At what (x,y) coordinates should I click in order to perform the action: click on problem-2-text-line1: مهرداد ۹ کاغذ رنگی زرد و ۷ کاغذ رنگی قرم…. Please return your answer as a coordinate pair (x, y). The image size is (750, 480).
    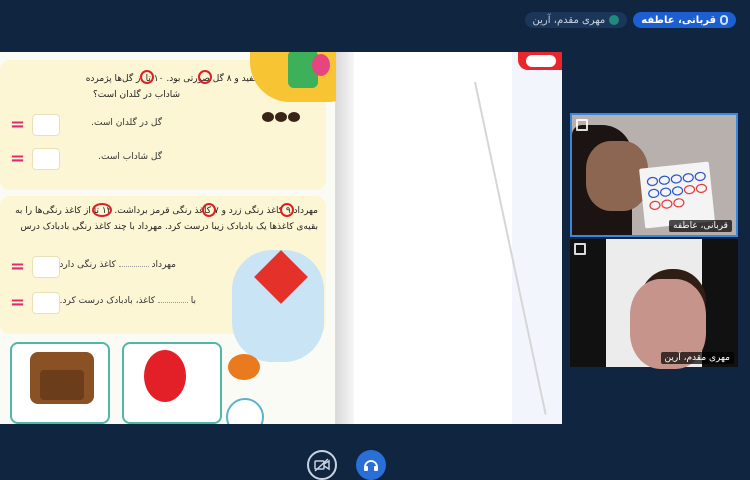
    Looking at the image, I should click on (166, 211).